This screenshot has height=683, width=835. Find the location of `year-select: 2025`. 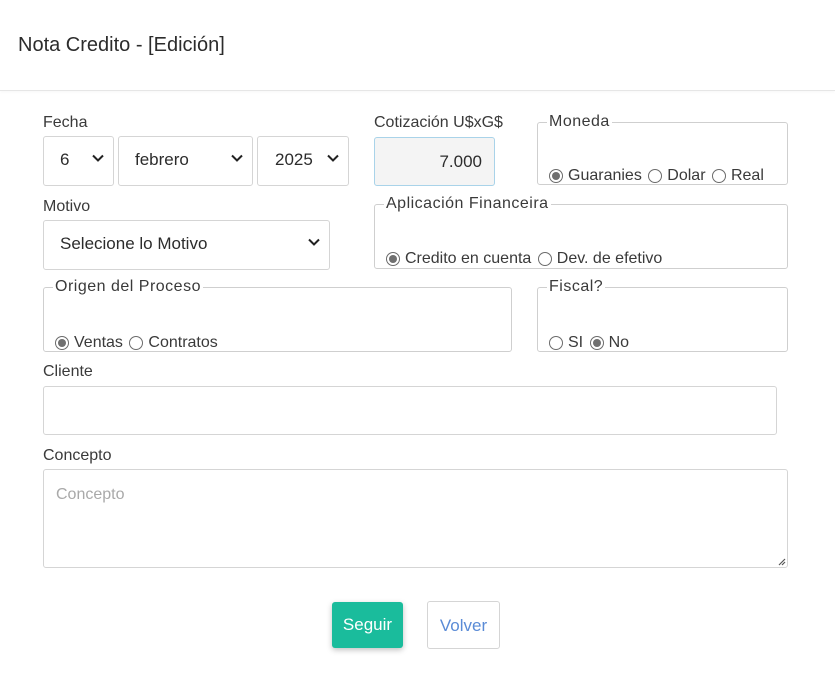

year-select: 2025 is located at coordinates (303, 161).